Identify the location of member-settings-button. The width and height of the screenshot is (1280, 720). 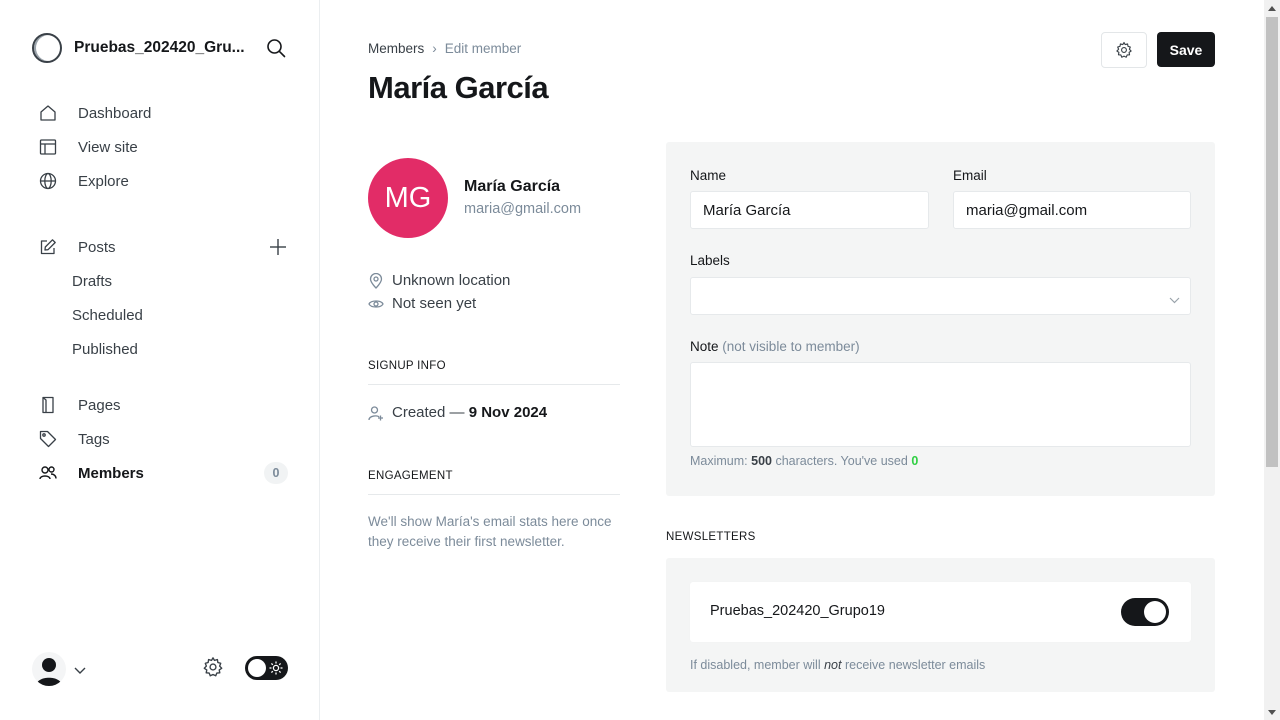
(1124, 50).